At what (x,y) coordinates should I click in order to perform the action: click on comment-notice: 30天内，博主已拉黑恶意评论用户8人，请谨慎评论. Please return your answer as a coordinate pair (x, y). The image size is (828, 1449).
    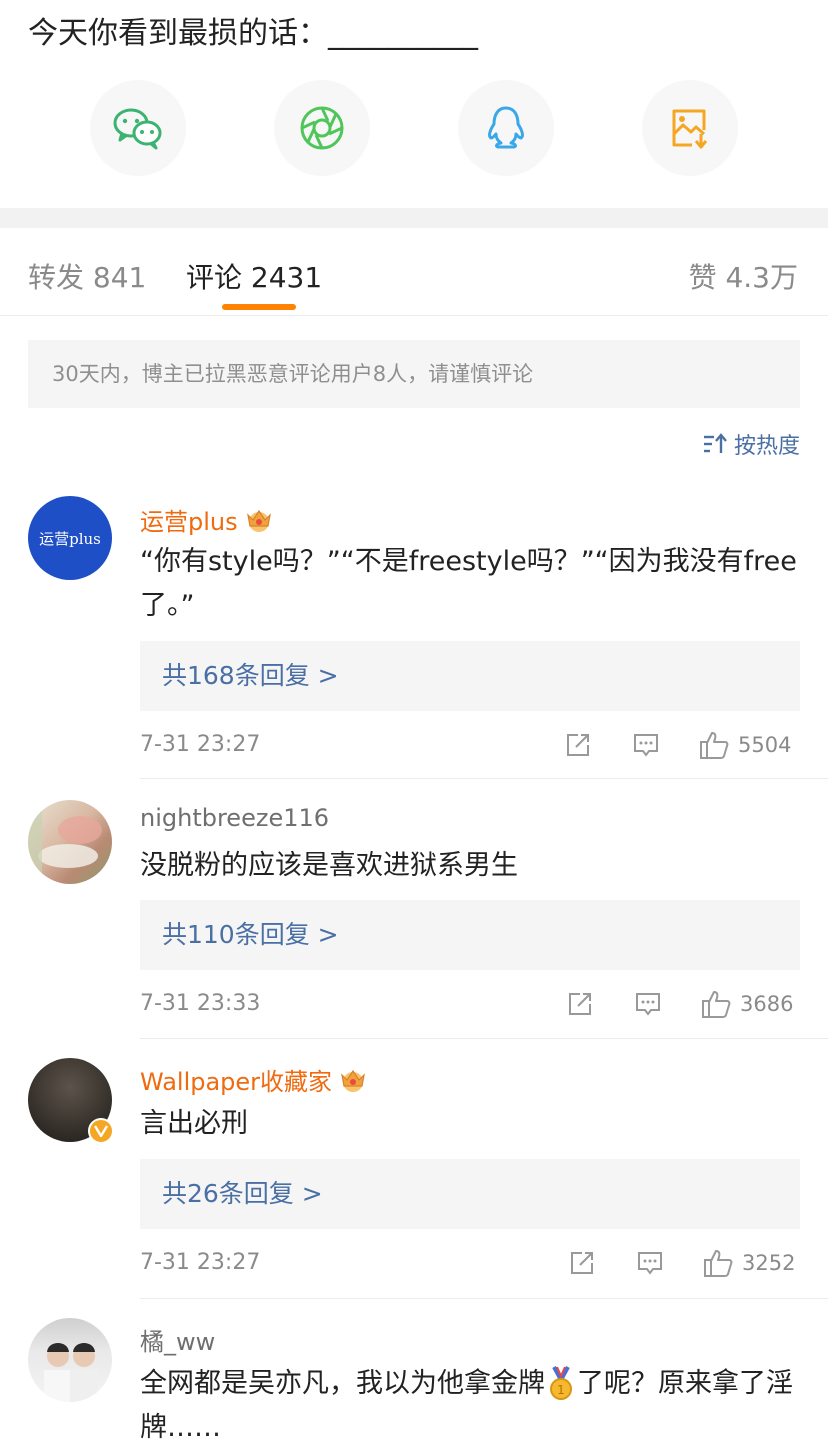
    Looking at the image, I should click on (414, 374).